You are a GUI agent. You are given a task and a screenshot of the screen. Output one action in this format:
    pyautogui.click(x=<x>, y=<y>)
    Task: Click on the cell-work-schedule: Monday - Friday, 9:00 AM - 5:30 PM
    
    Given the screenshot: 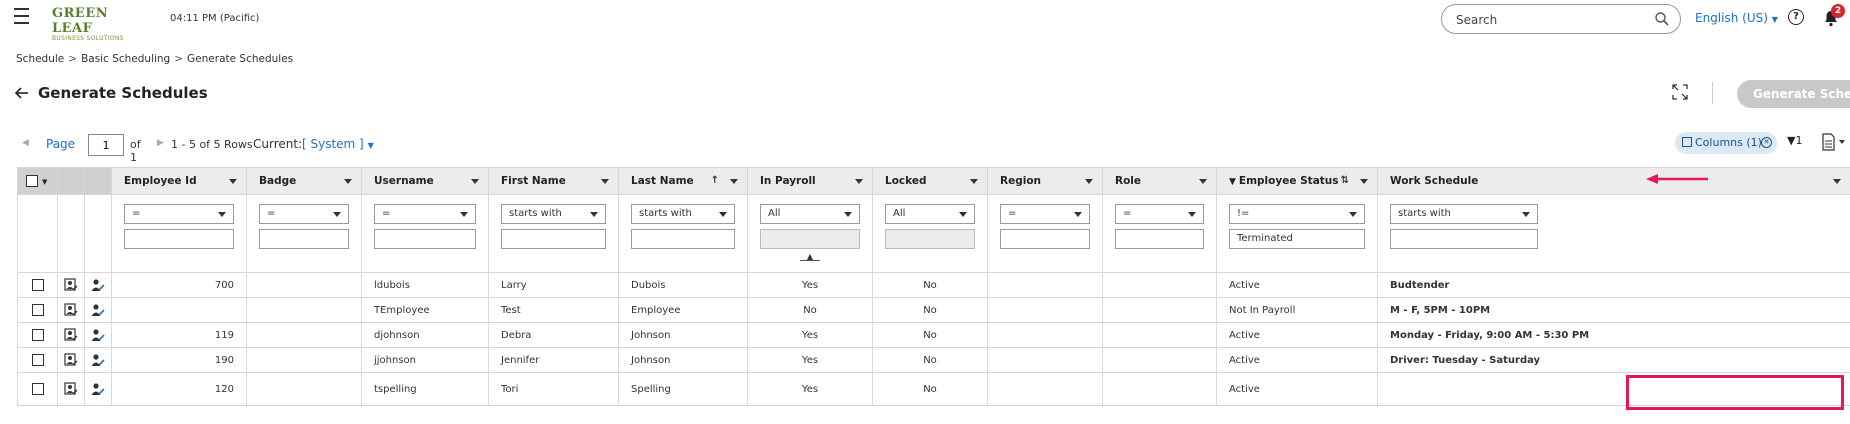 What is the action you would take?
    pyautogui.click(x=1613, y=335)
    